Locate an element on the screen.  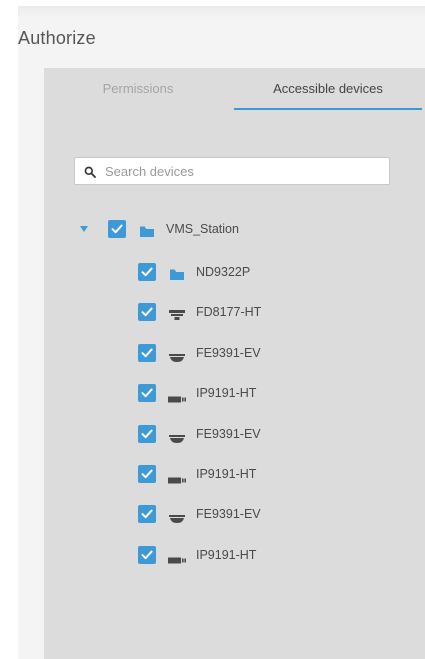
expand-arrow-icon is located at coordinates (84, 229).